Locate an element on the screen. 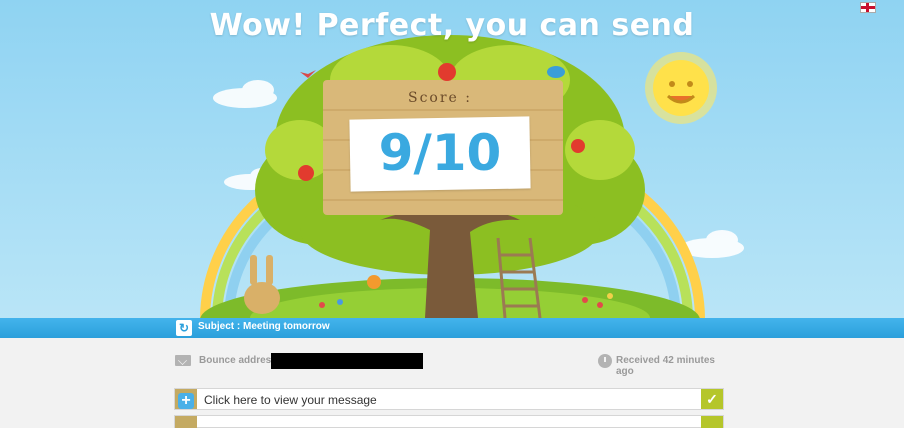  next-result-row is located at coordinates (449, 421).